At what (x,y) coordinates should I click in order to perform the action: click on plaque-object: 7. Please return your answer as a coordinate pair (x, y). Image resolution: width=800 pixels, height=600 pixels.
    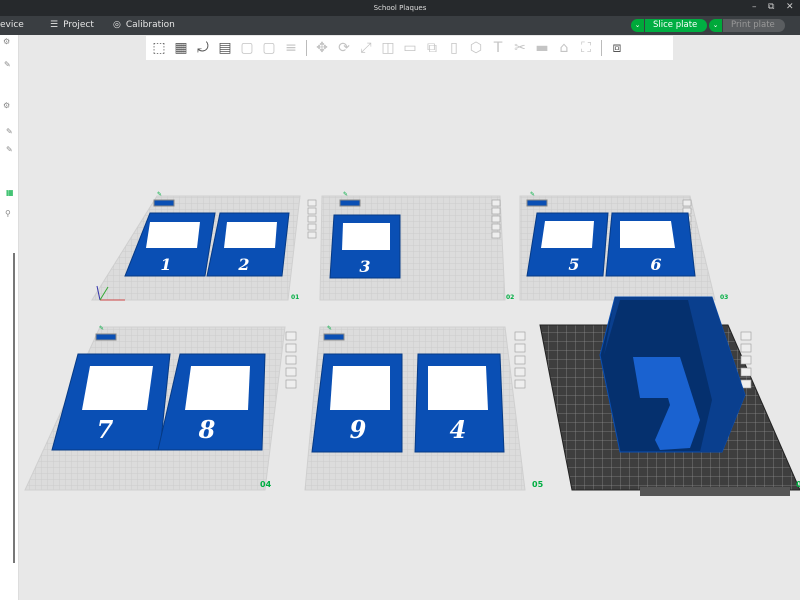
    Looking at the image, I should click on (111, 402).